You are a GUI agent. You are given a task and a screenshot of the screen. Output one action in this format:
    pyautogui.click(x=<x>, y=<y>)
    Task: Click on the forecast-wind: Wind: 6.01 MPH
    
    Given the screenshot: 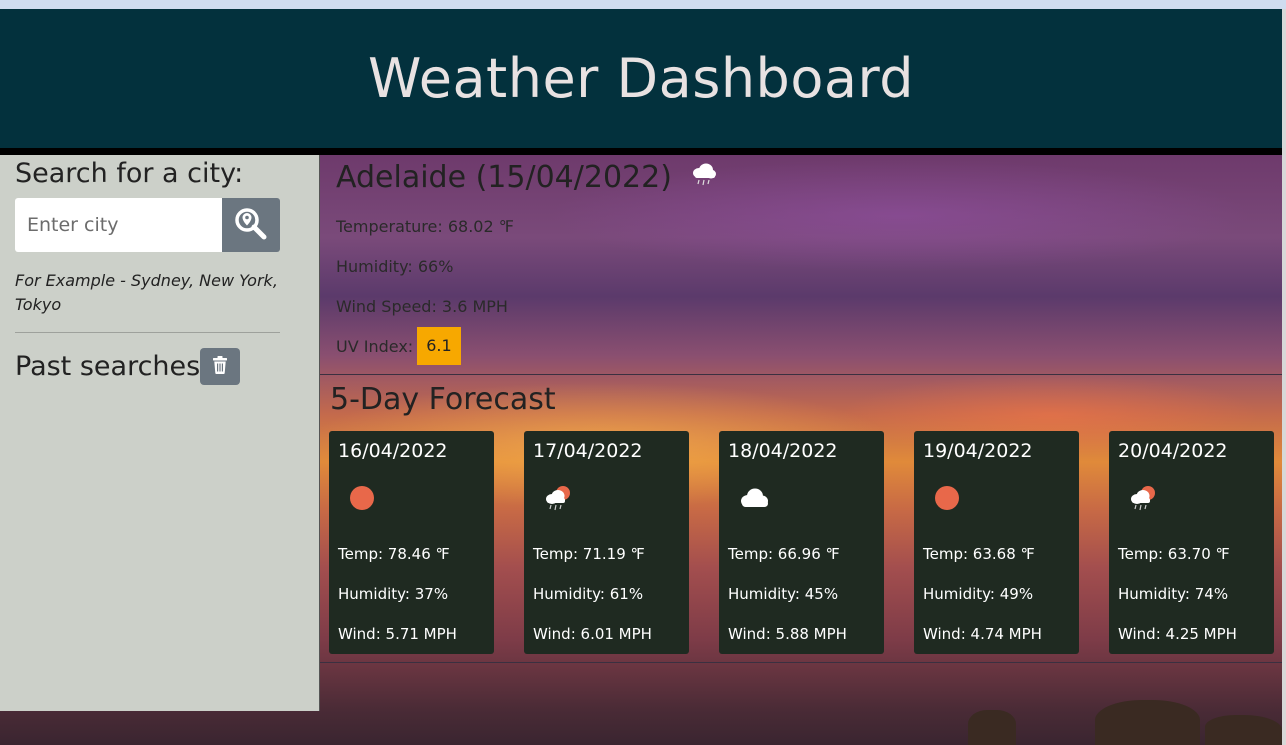 What is the action you would take?
    pyautogui.click(x=592, y=634)
    